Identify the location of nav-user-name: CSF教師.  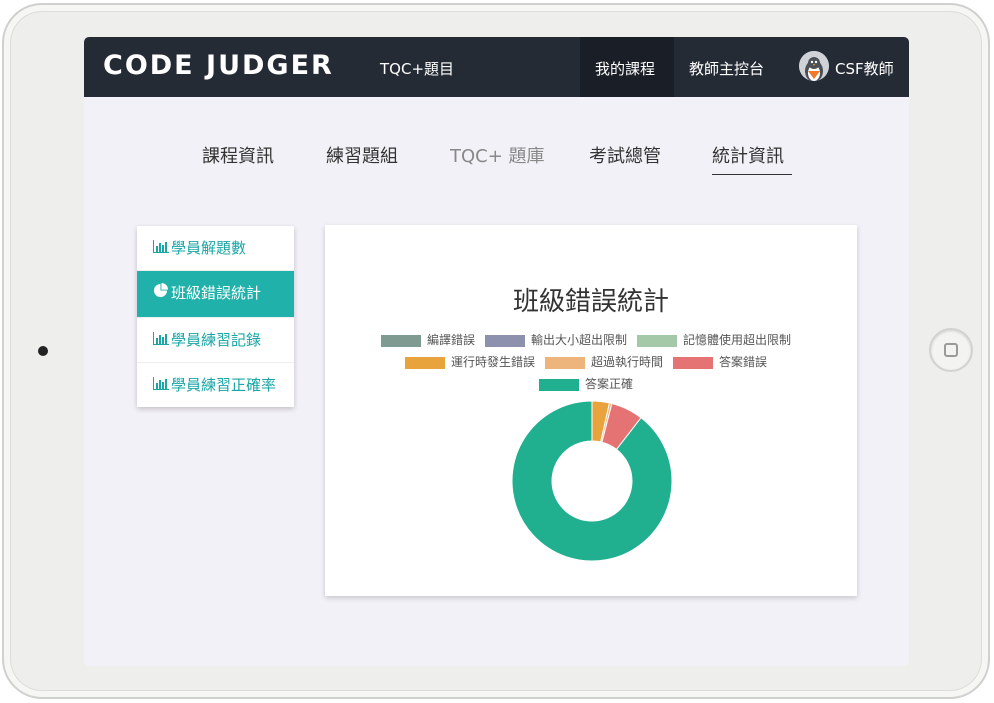
(864, 68).